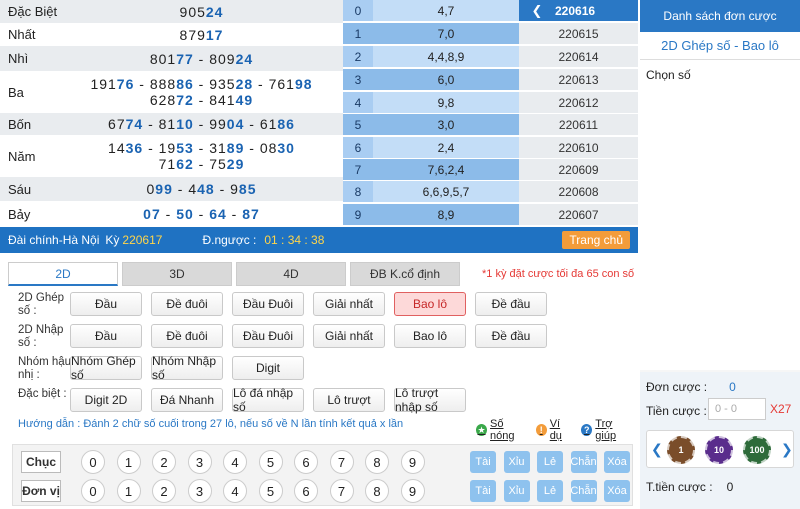  What do you see at coordinates (719, 450) in the screenshot?
I see `chip-10: 10` at bounding box center [719, 450].